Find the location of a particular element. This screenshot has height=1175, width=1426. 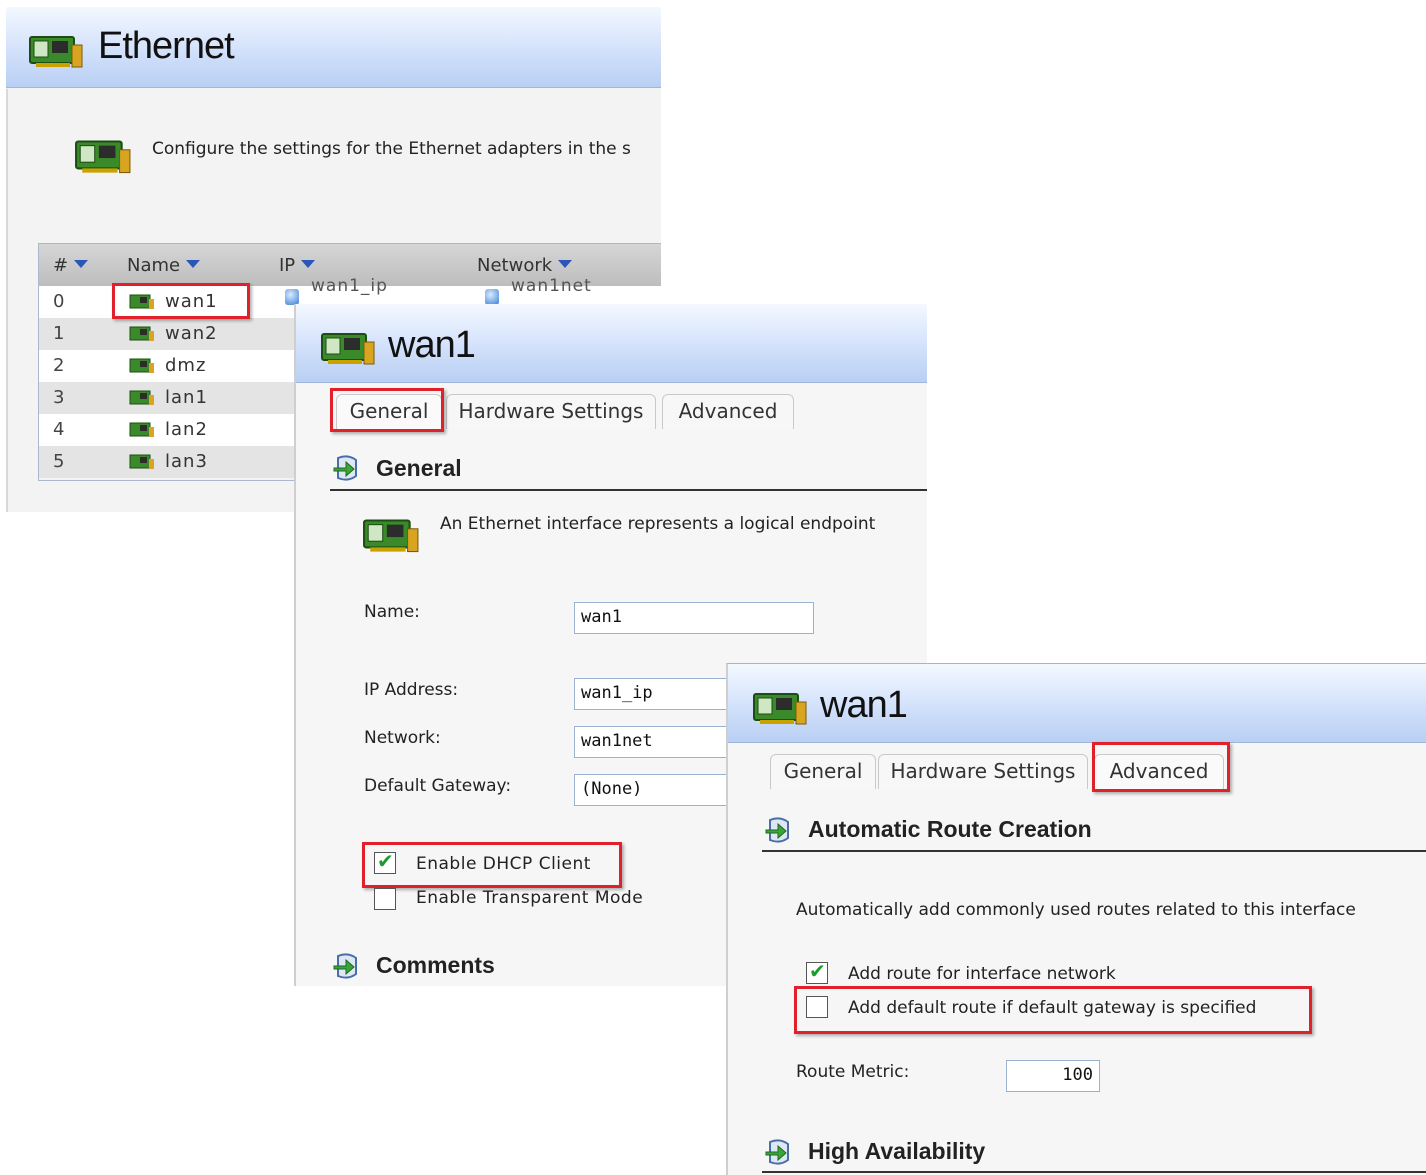

network-label: Network: is located at coordinates (402, 738).